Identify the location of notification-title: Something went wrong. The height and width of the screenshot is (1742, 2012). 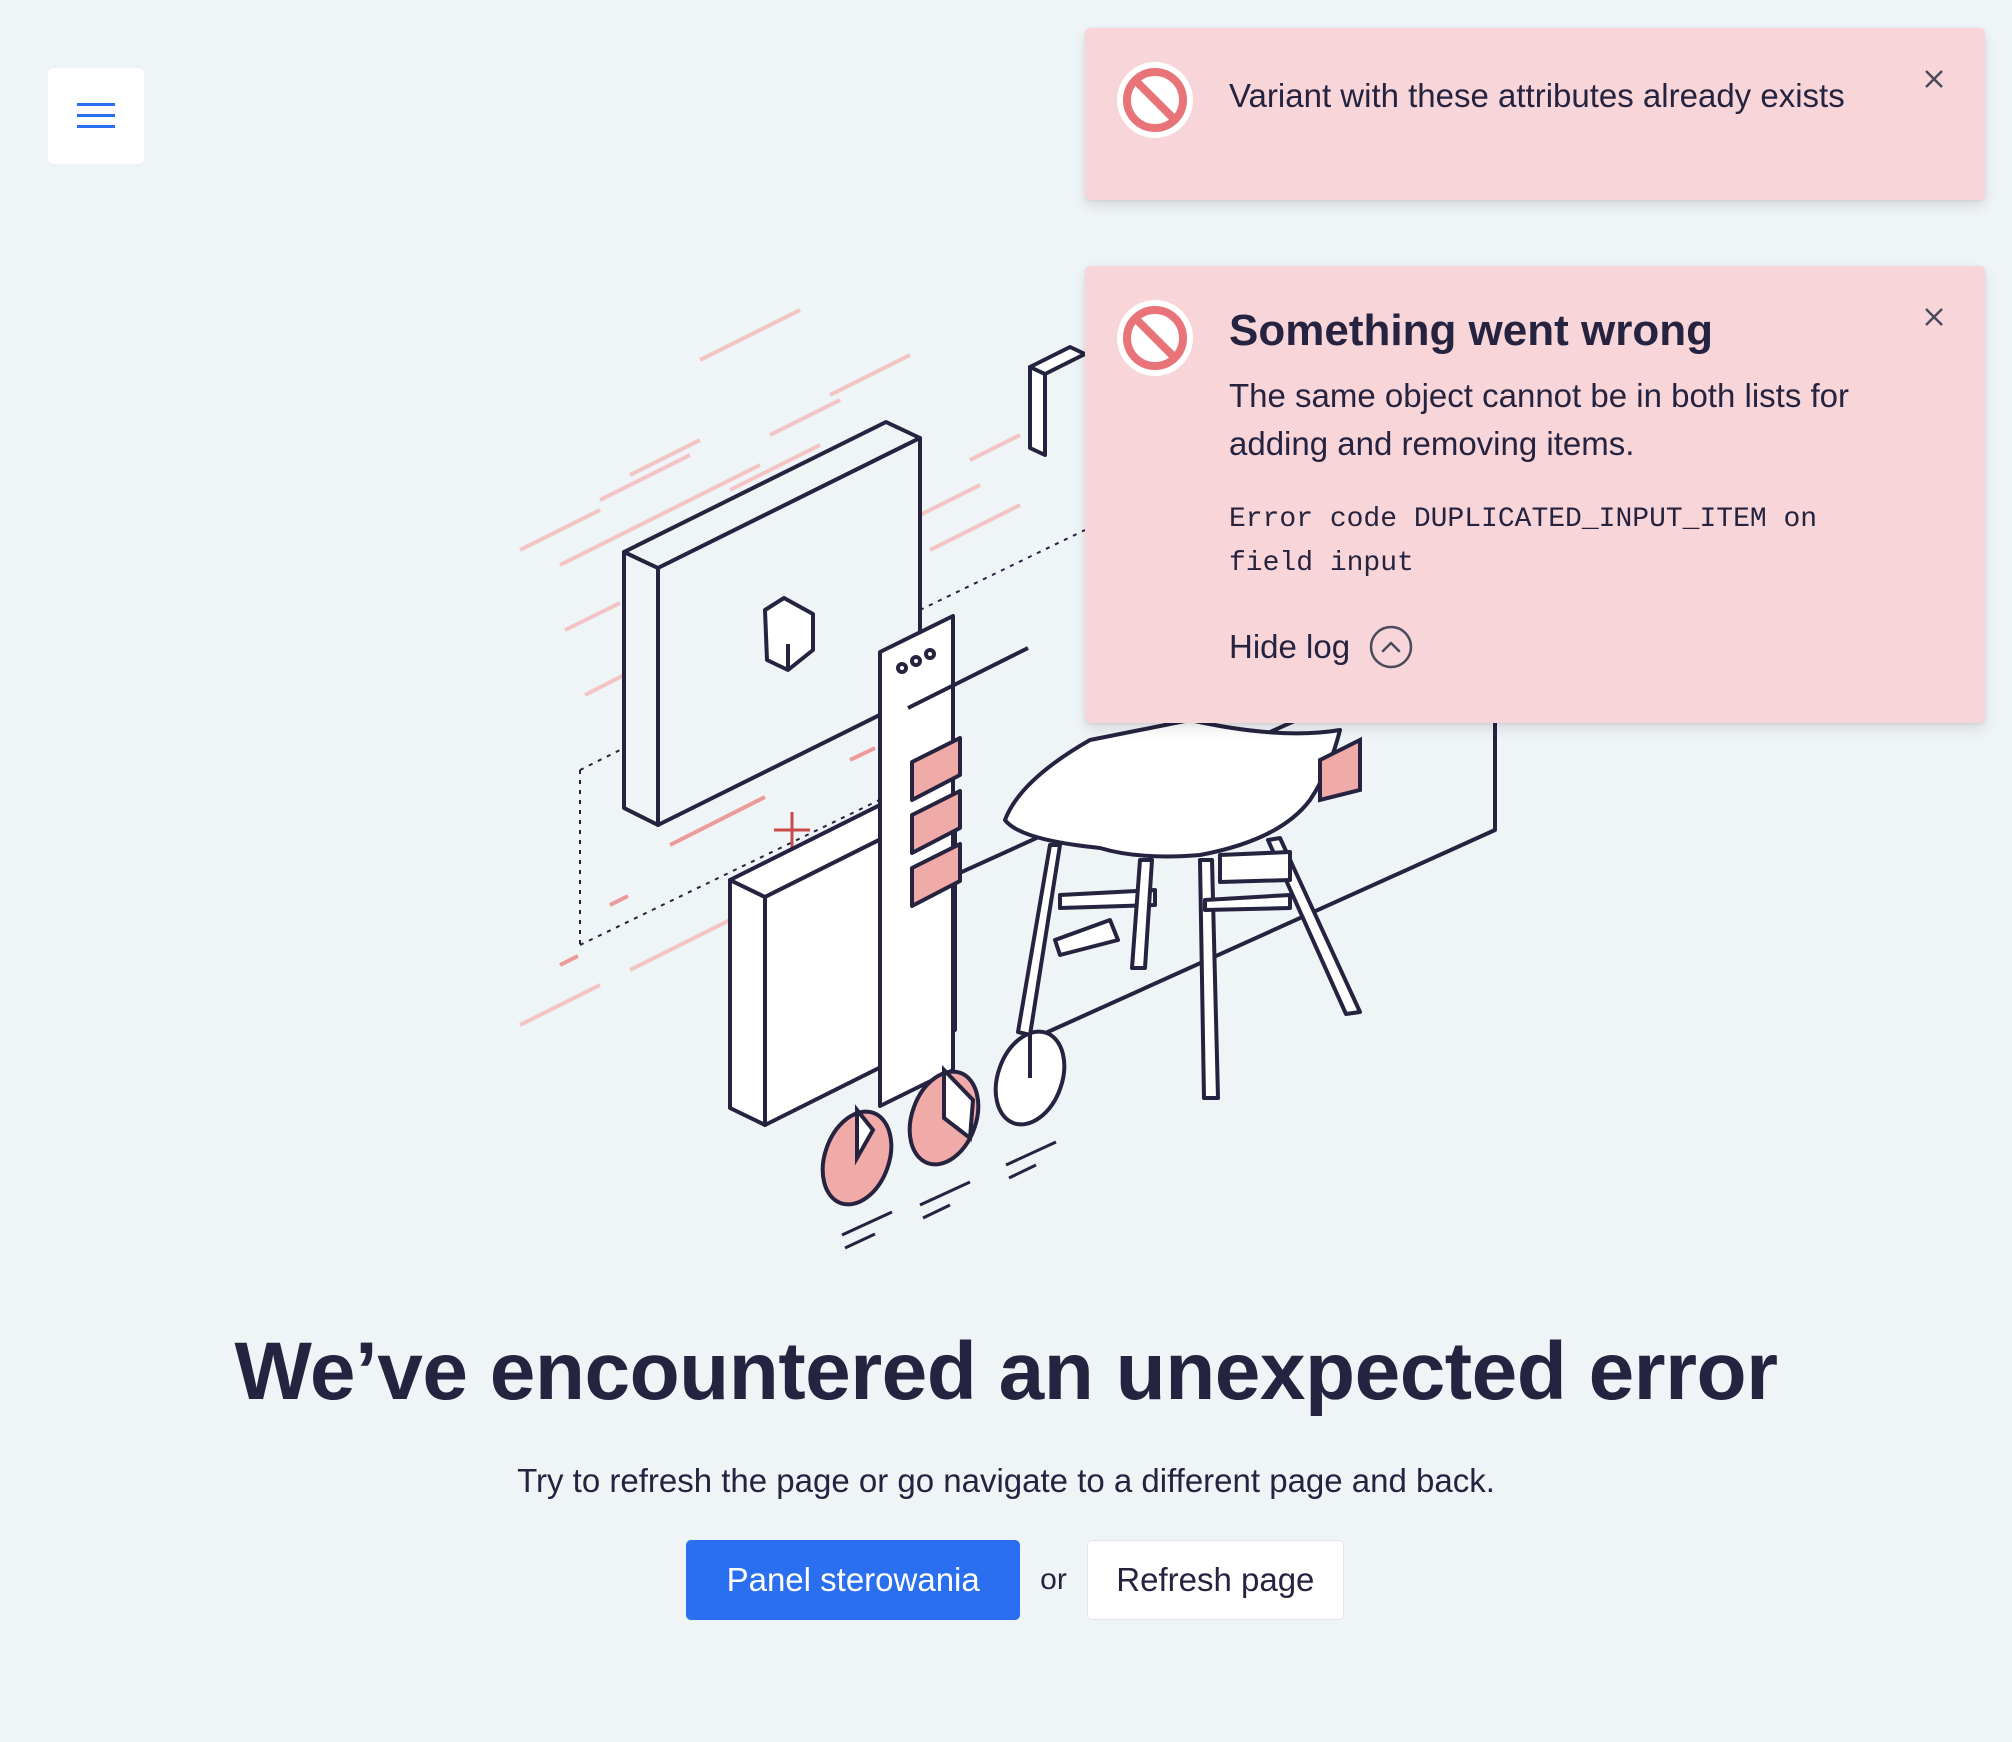
(1471, 330).